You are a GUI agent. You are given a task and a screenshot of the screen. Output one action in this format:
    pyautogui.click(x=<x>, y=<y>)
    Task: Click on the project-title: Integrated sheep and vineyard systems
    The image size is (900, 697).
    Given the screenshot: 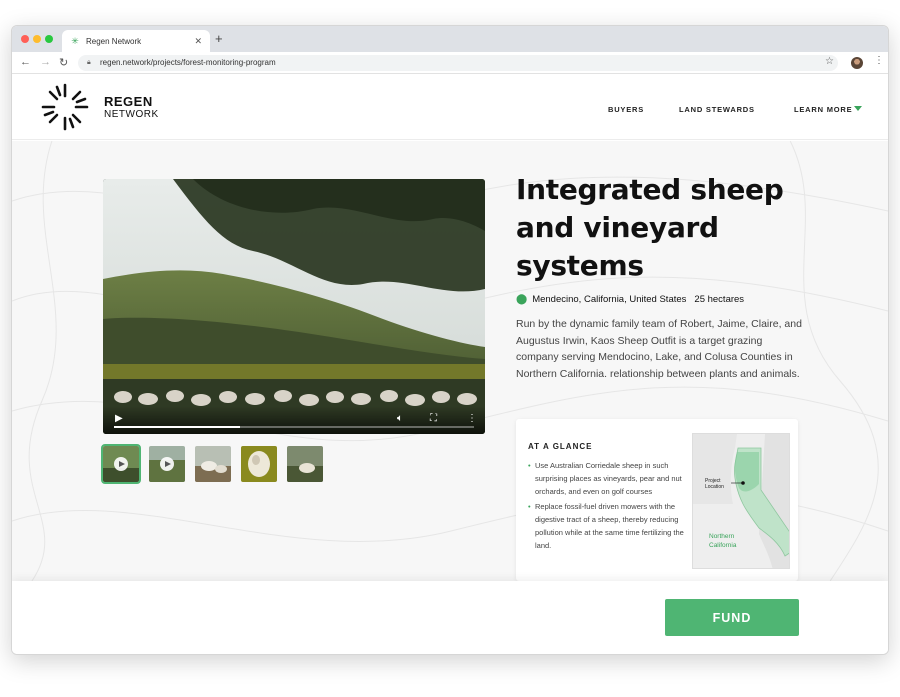 What is the action you would take?
    pyautogui.click(x=650, y=227)
    